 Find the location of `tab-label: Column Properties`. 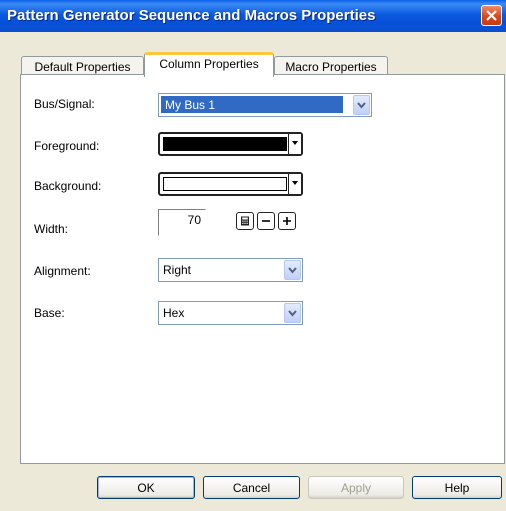

tab-label: Column Properties is located at coordinates (209, 64).